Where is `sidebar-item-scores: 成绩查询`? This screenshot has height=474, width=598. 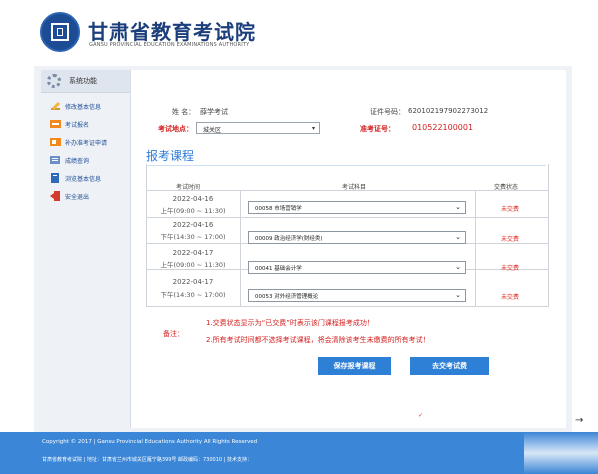
sidebar-item-scores: 成绩查询 is located at coordinates (85, 160).